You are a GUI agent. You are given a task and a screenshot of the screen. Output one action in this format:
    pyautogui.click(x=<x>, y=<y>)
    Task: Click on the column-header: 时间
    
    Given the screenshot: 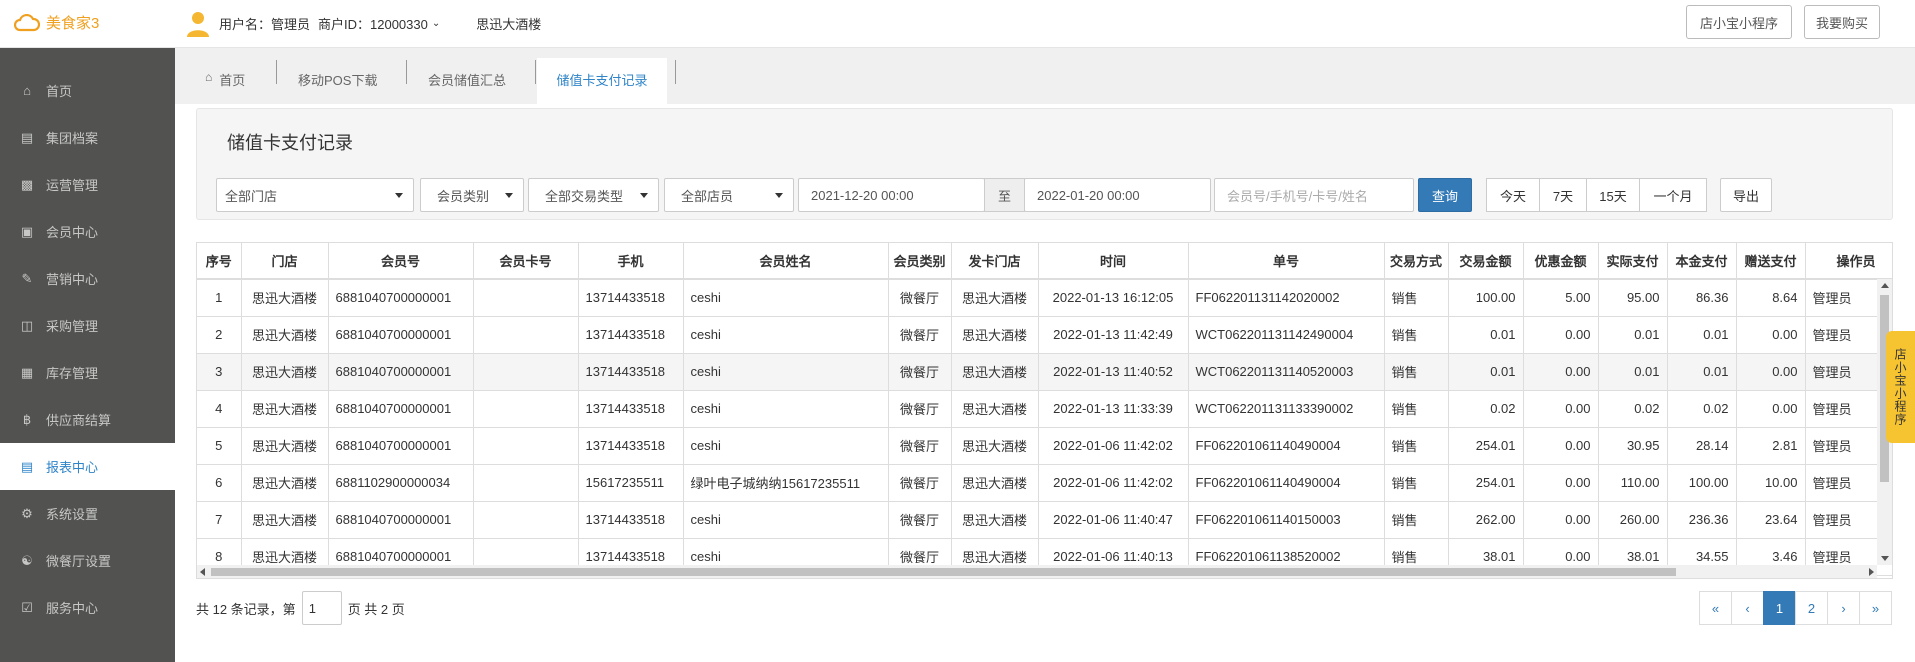 What is the action you would take?
    pyautogui.click(x=1113, y=261)
    